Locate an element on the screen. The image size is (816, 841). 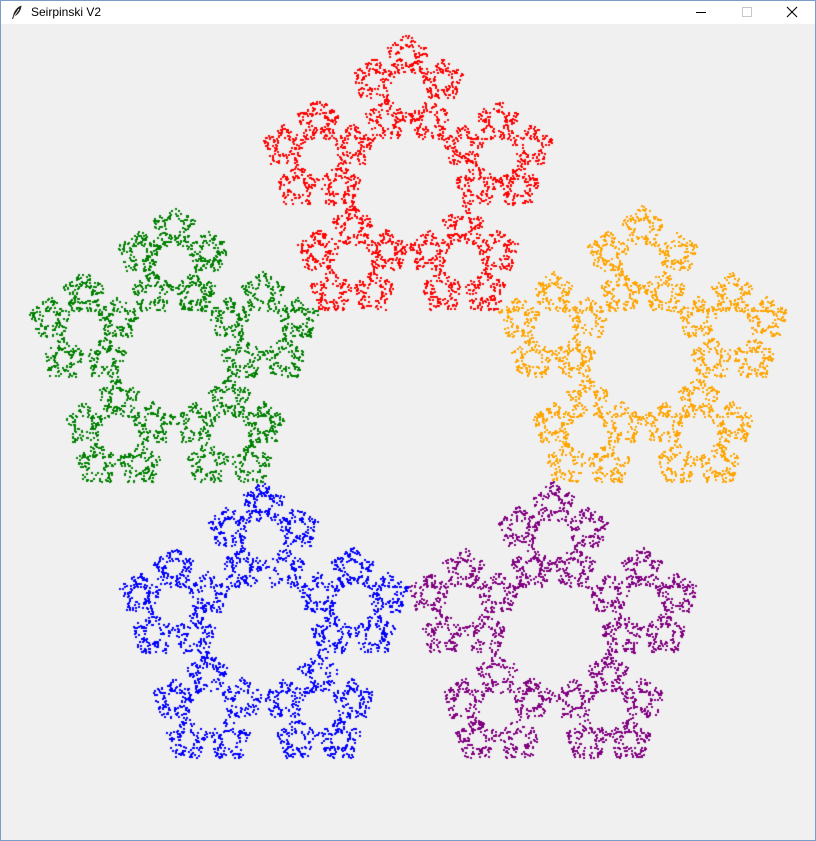
close-button is located at coordinates (792, 12).